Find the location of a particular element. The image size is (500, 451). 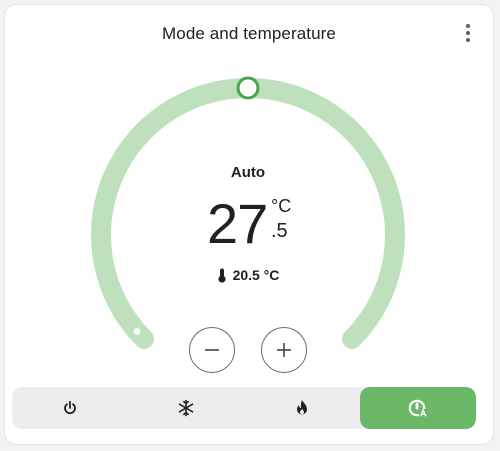

power-icon is located at coordinates (70, 407).